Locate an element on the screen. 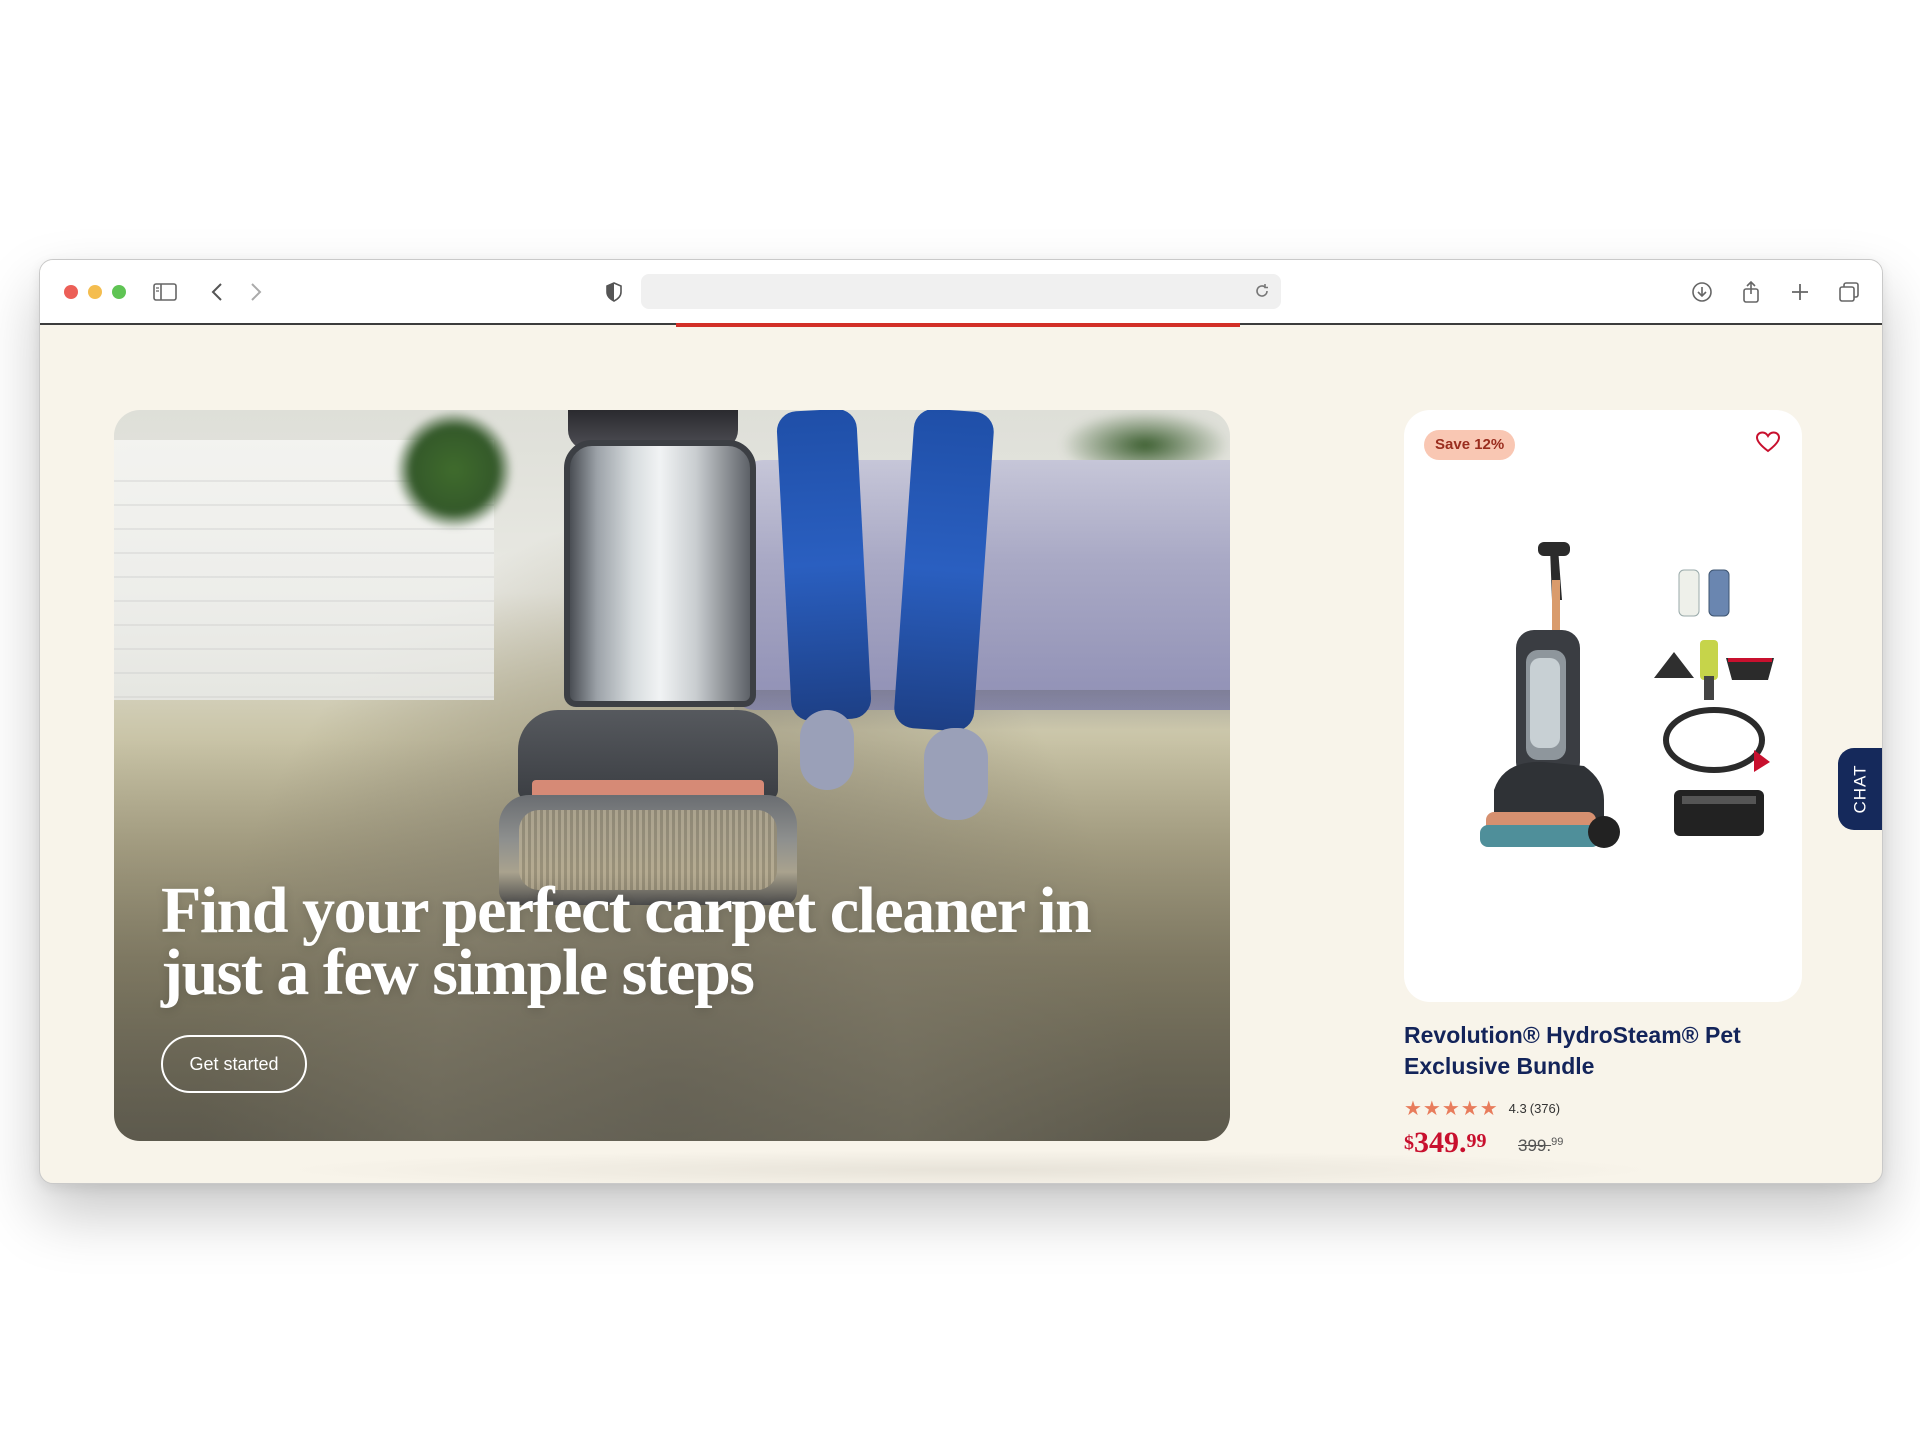 The height and width of the screenshot is (1440, 1920). shield-icon is located at coordinates (614, 292).